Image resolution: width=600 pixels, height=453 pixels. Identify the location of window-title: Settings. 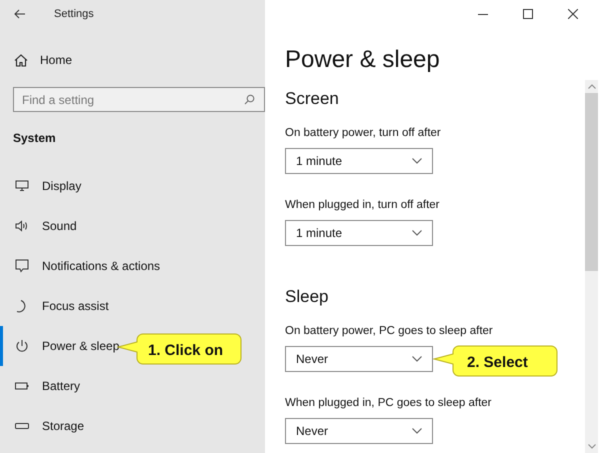
(74, 14).